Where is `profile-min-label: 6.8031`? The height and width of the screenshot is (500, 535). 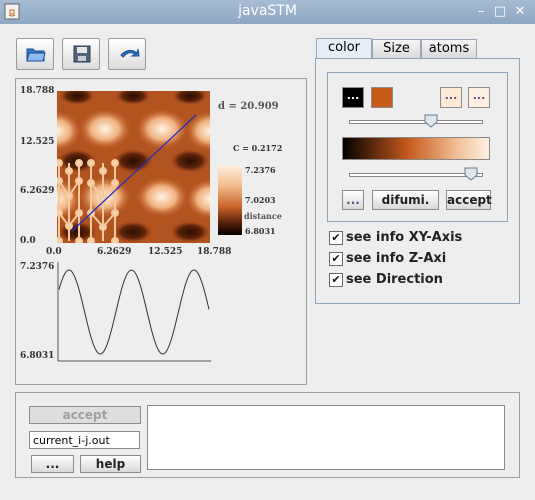 profile-min-label: 6.8031 is located at coordinates (37, 356).